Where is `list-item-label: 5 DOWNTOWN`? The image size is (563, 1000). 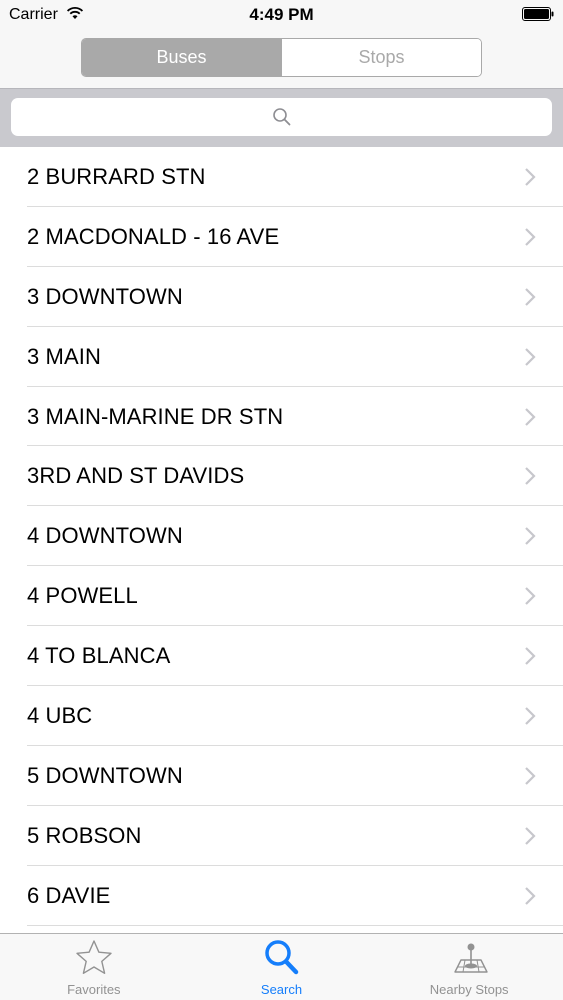 list-item-label: 5 DOWNTOWN is located at coordinates (105, 775).